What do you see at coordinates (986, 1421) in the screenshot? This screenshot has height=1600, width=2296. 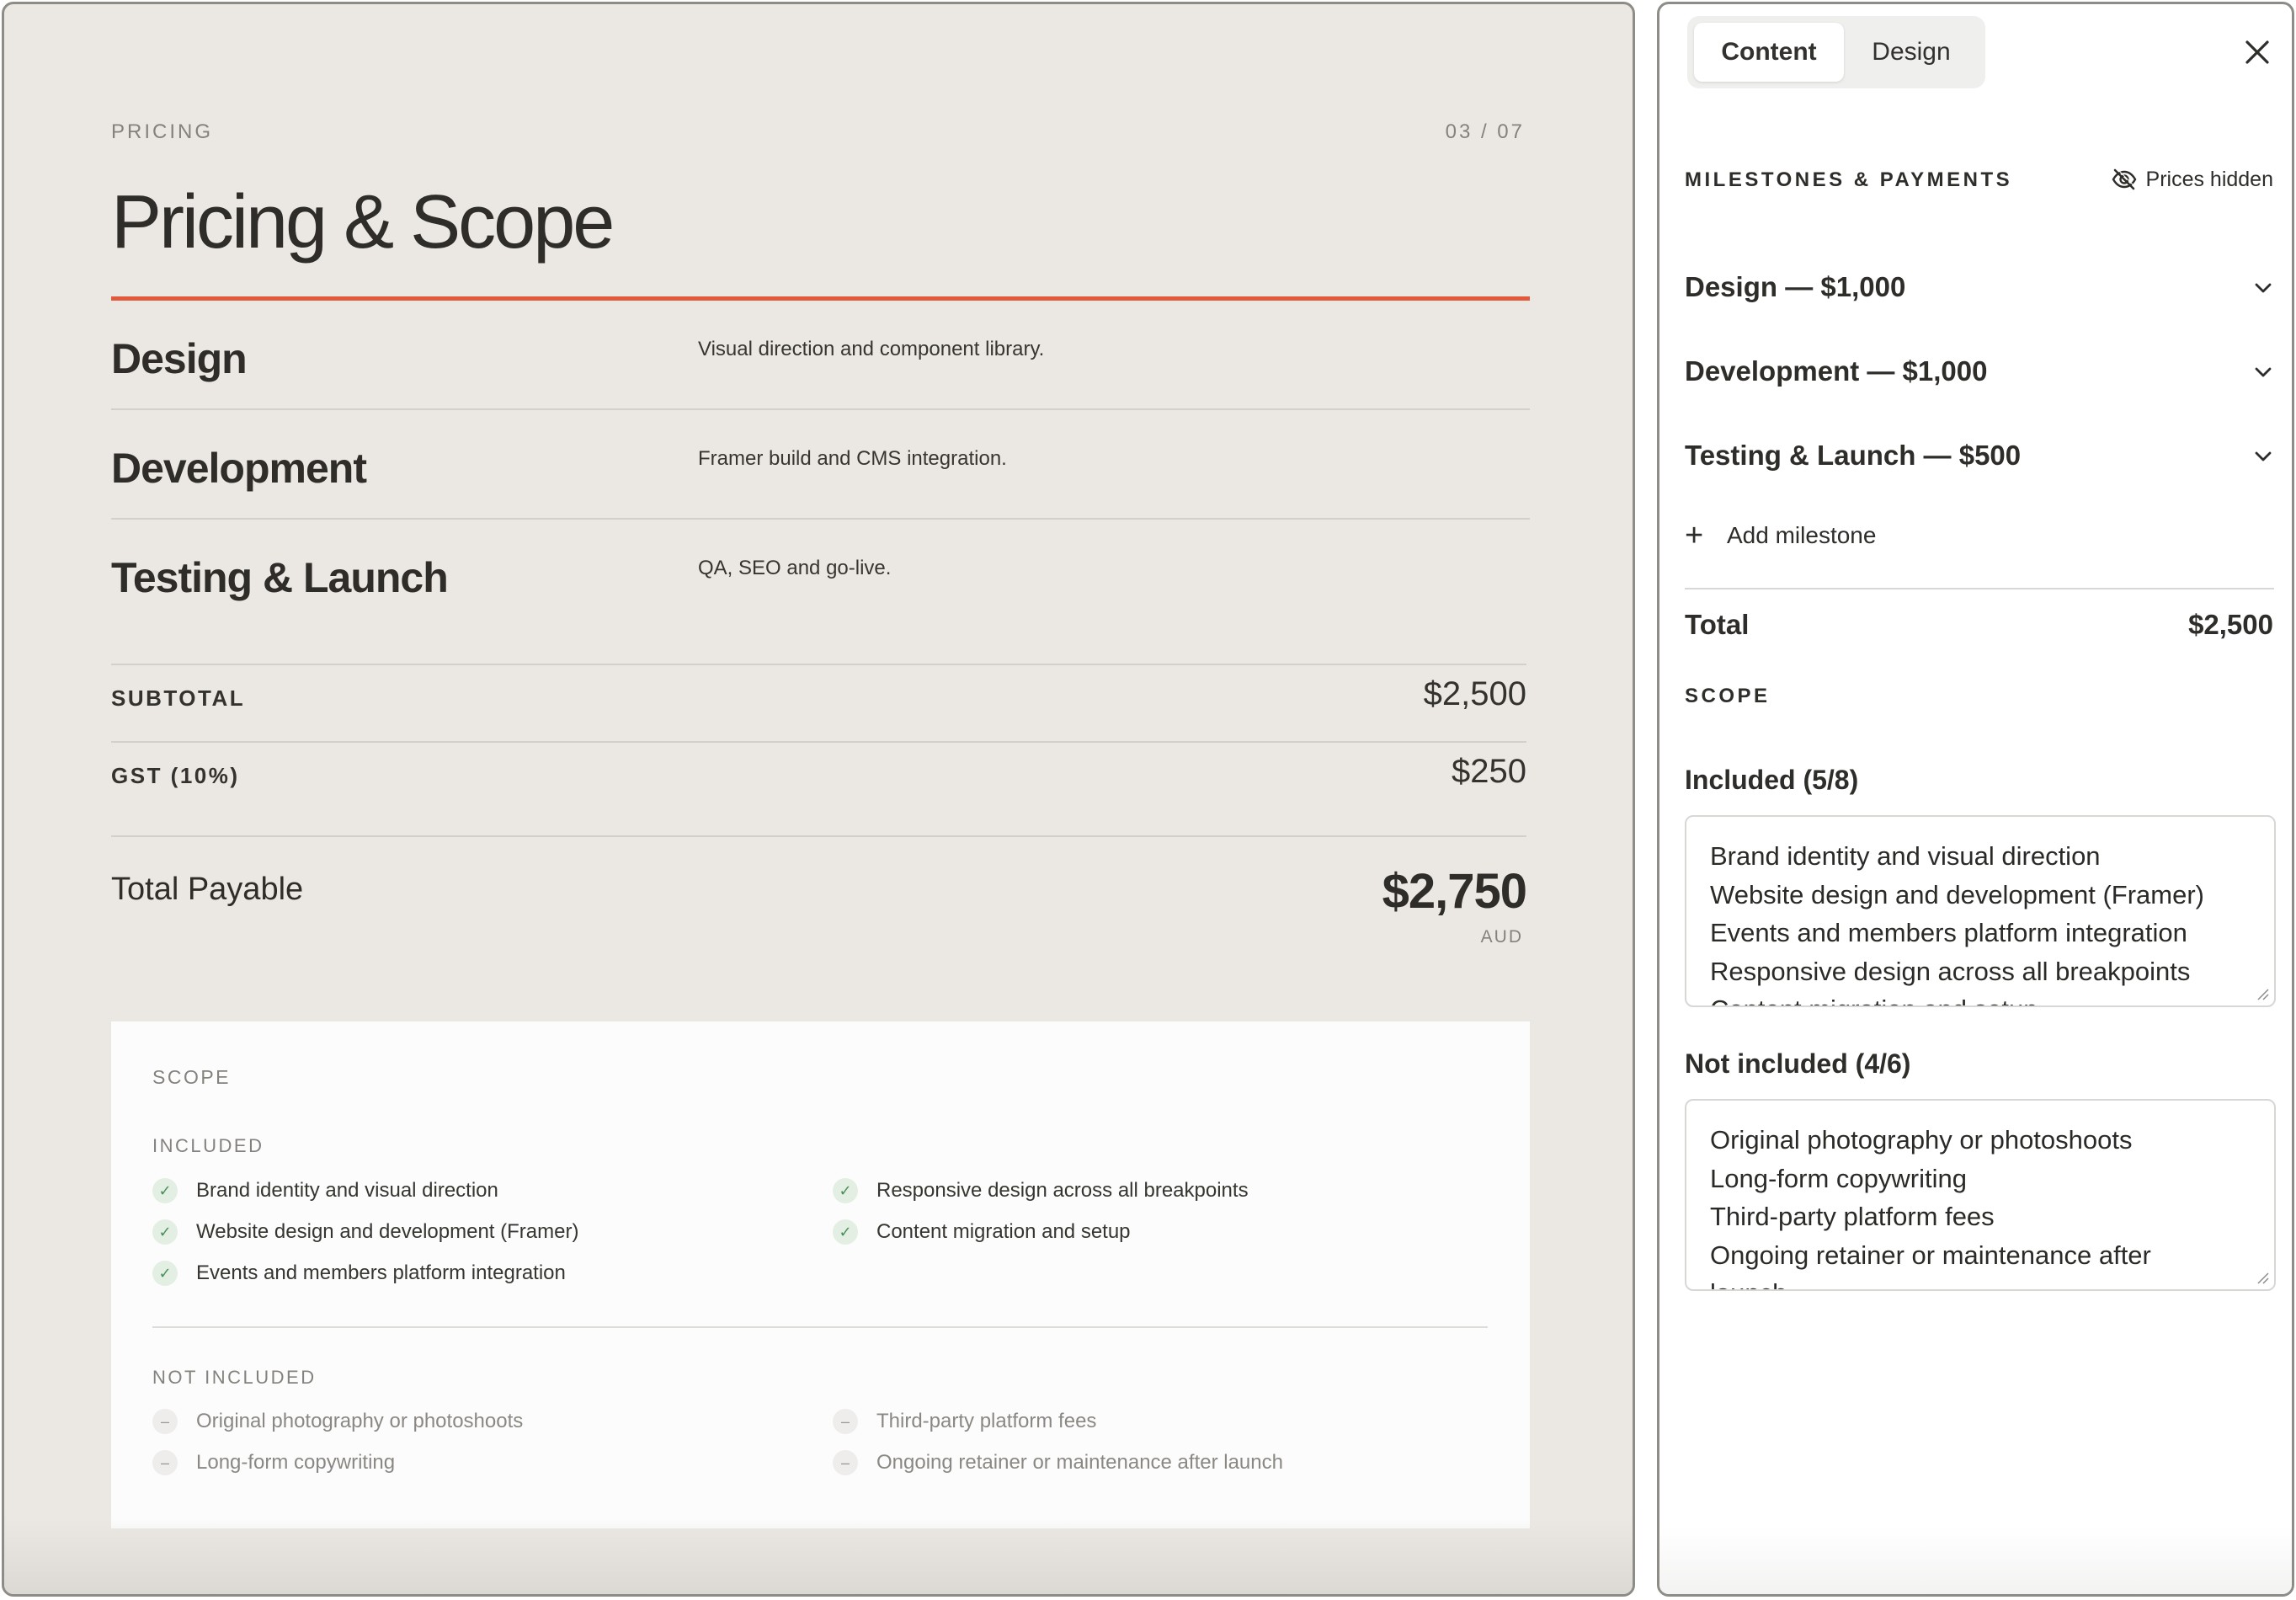 I see `not-included-item-label: Third-party platform fees` at bounding box center [986, 1421].